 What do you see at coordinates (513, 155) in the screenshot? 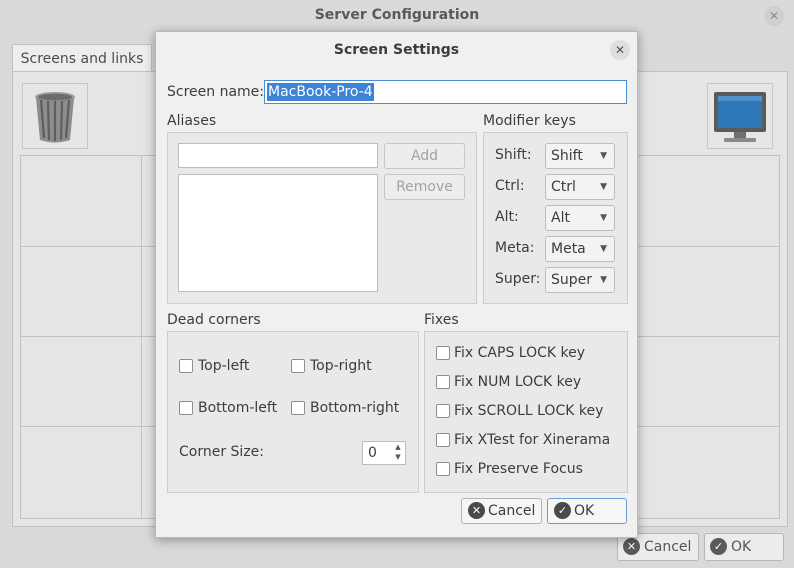
I see `shift-label: Shift:` at bounding box center [513, 155].